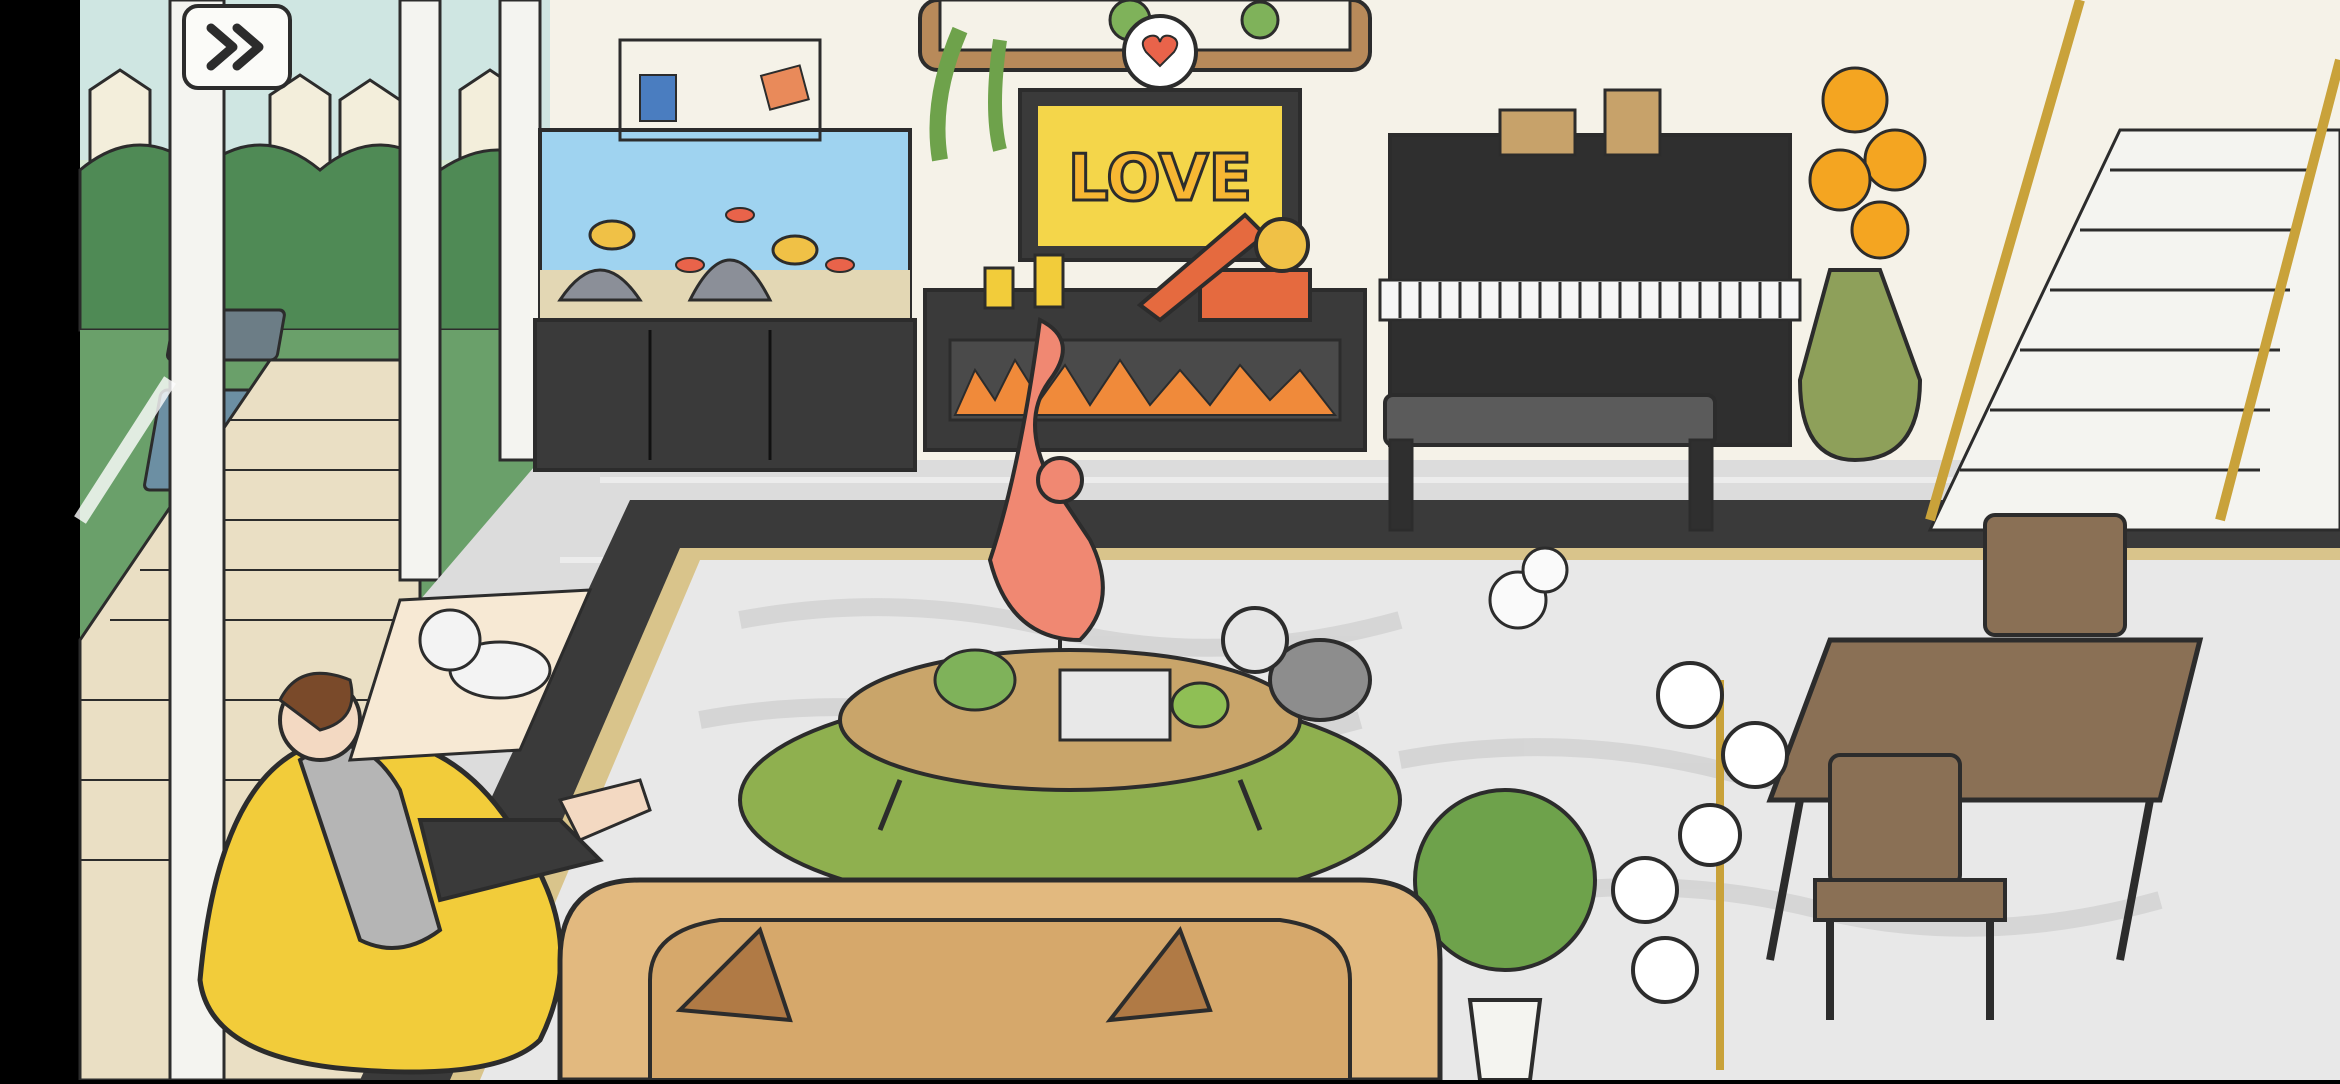 This screenshot has width=2340, height=1084. I want to click on fast-forward-button, so click(237, 47).